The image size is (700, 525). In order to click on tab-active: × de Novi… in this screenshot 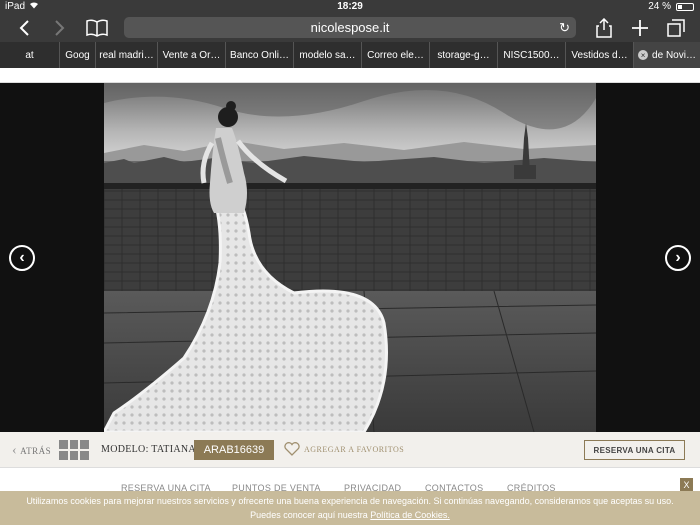, I will do `click(667, 55)`.